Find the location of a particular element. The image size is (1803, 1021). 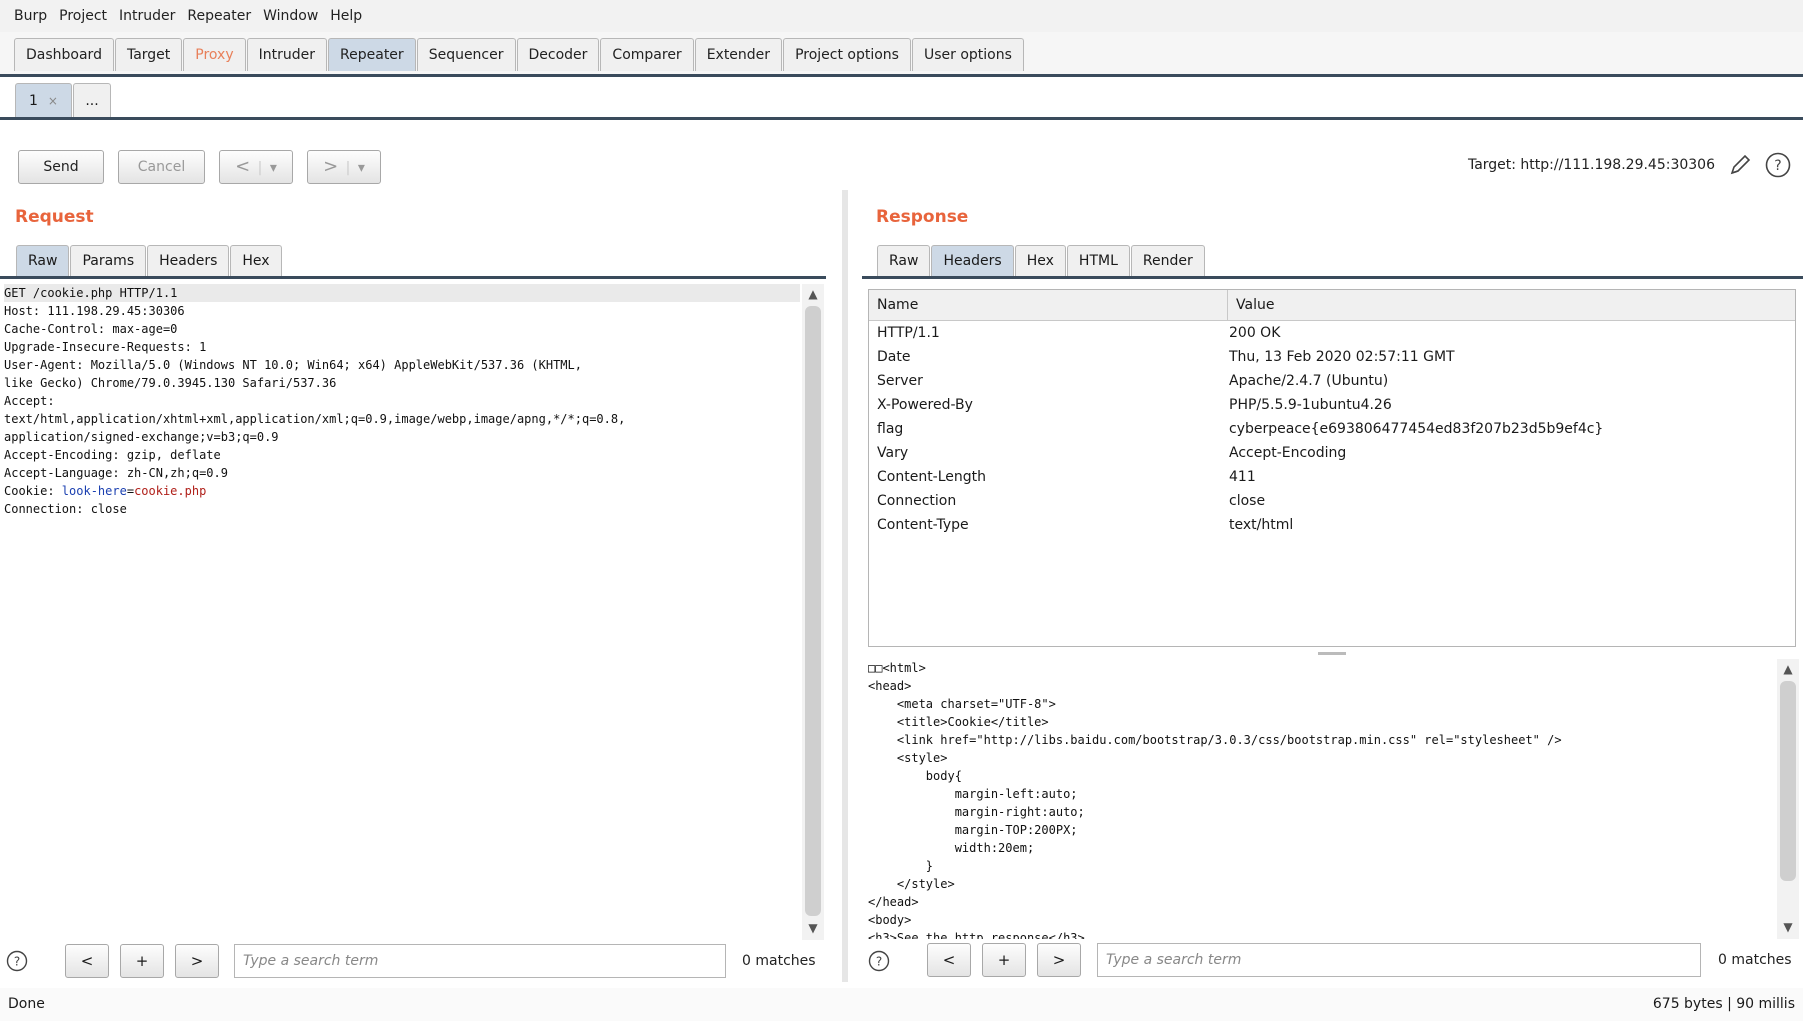

request-tab-hex: Hex is located at coordinates (256, 260).